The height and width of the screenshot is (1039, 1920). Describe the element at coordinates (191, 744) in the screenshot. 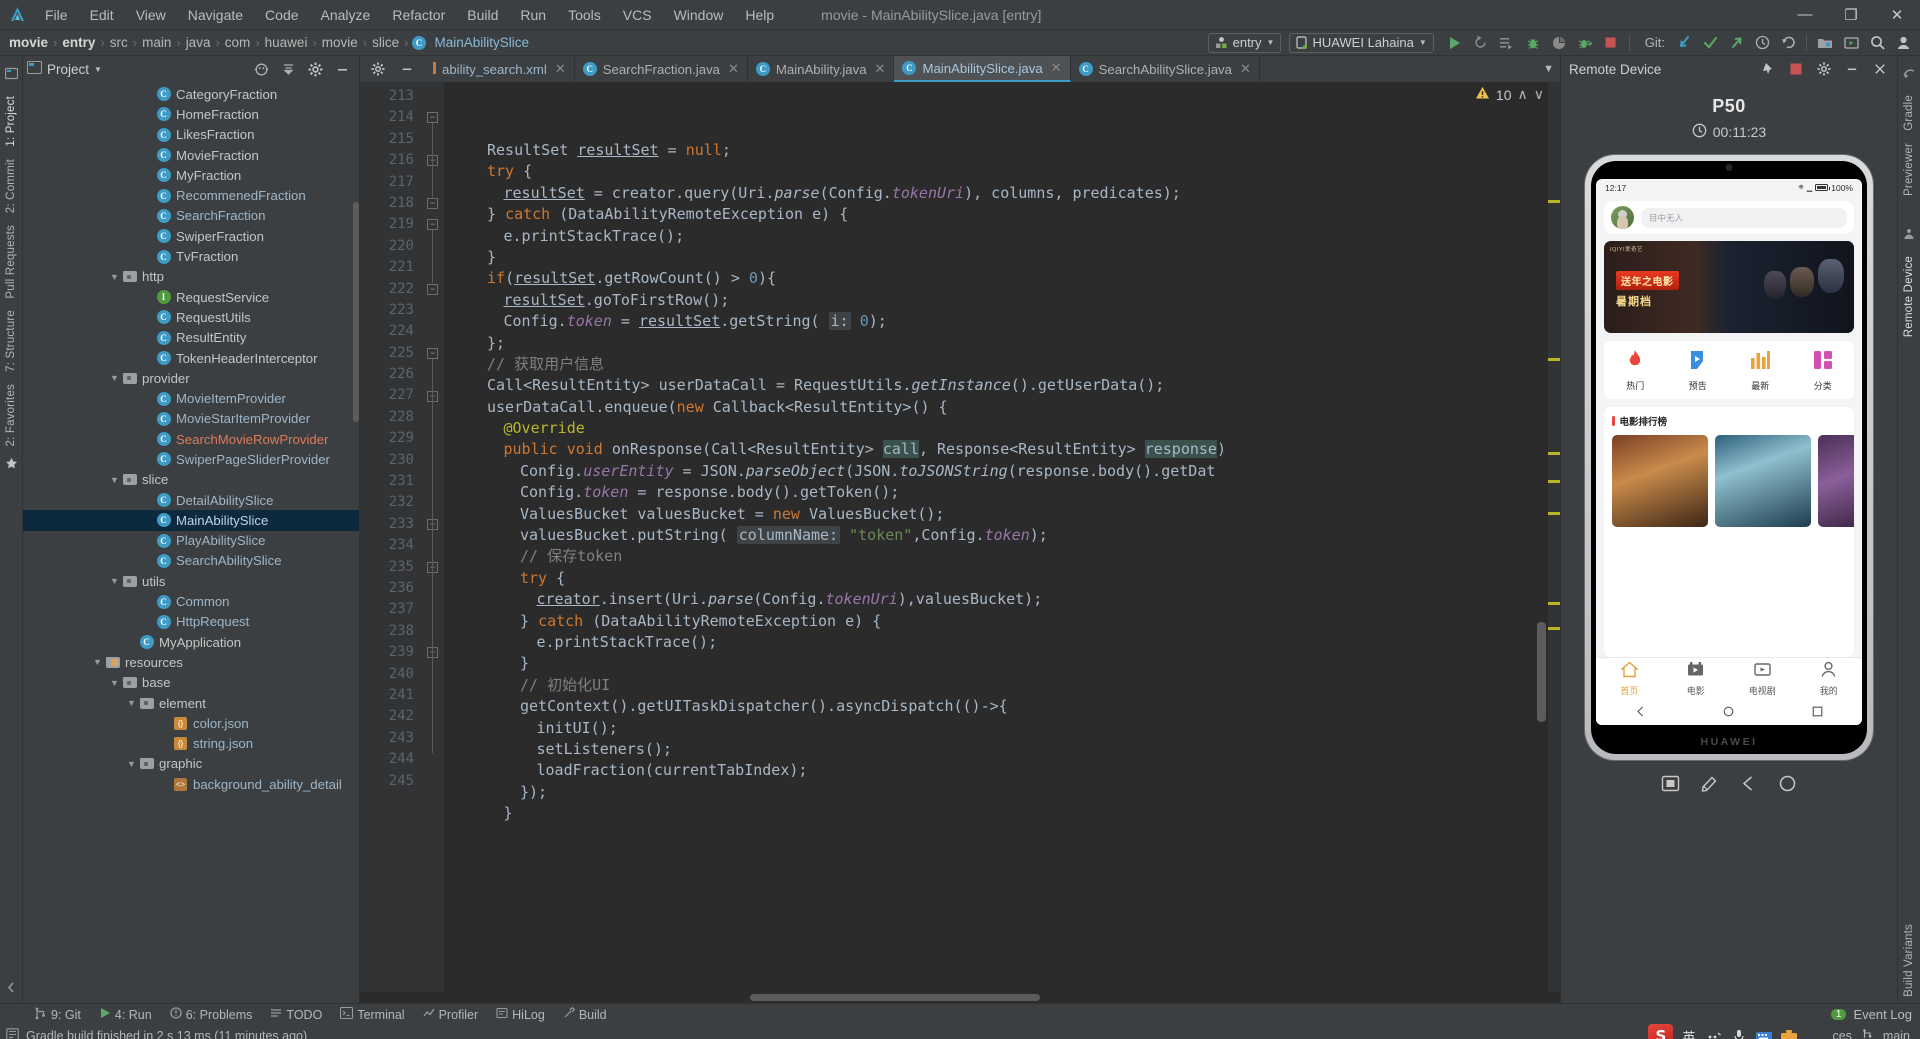

I see `tree-file: {} string.json` at that location.